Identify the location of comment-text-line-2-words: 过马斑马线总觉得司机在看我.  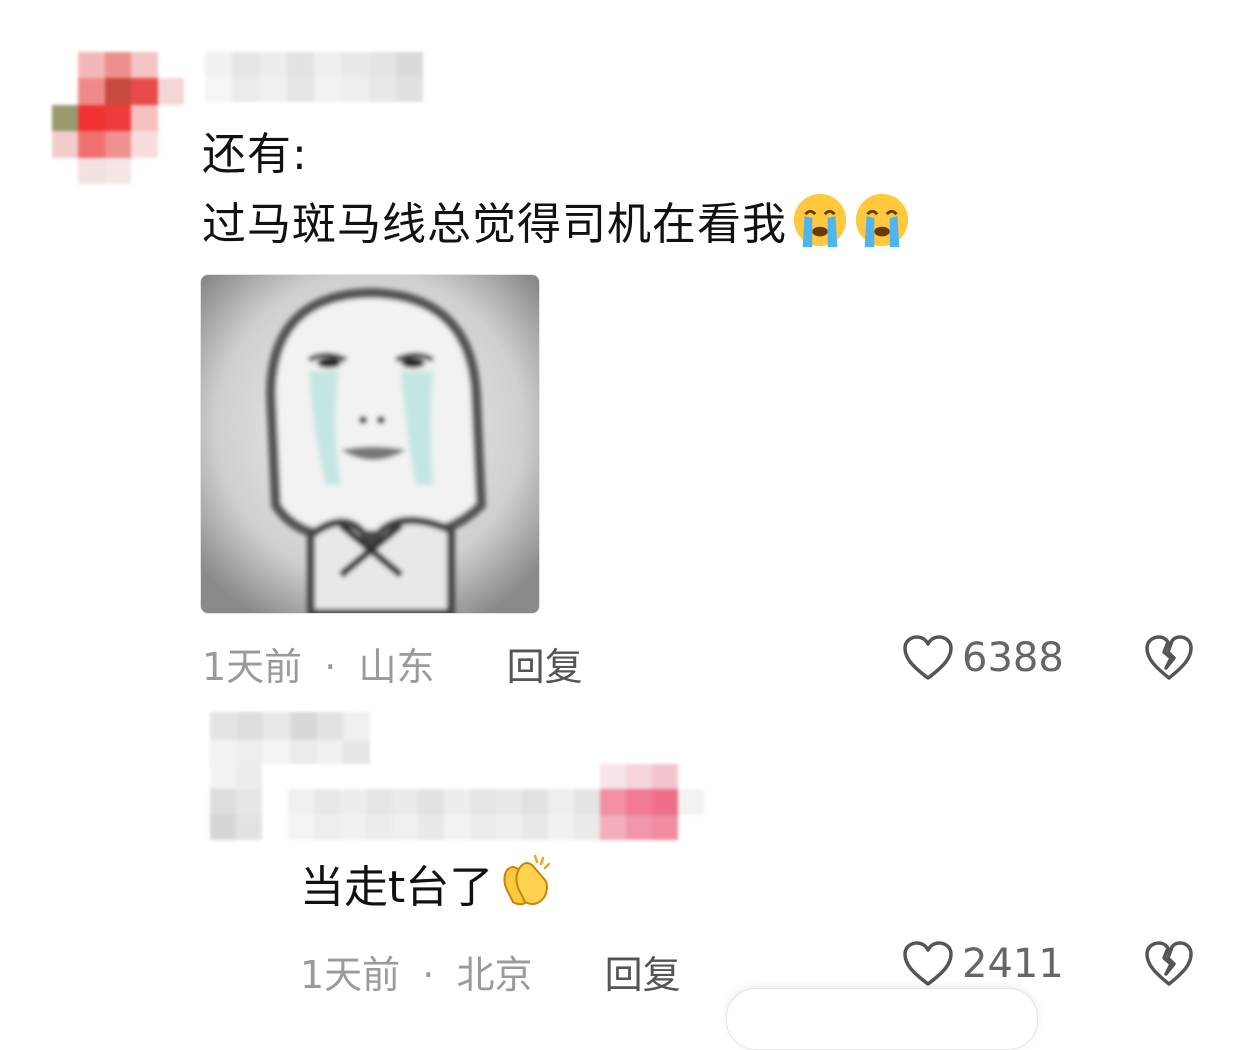
(494, 224).